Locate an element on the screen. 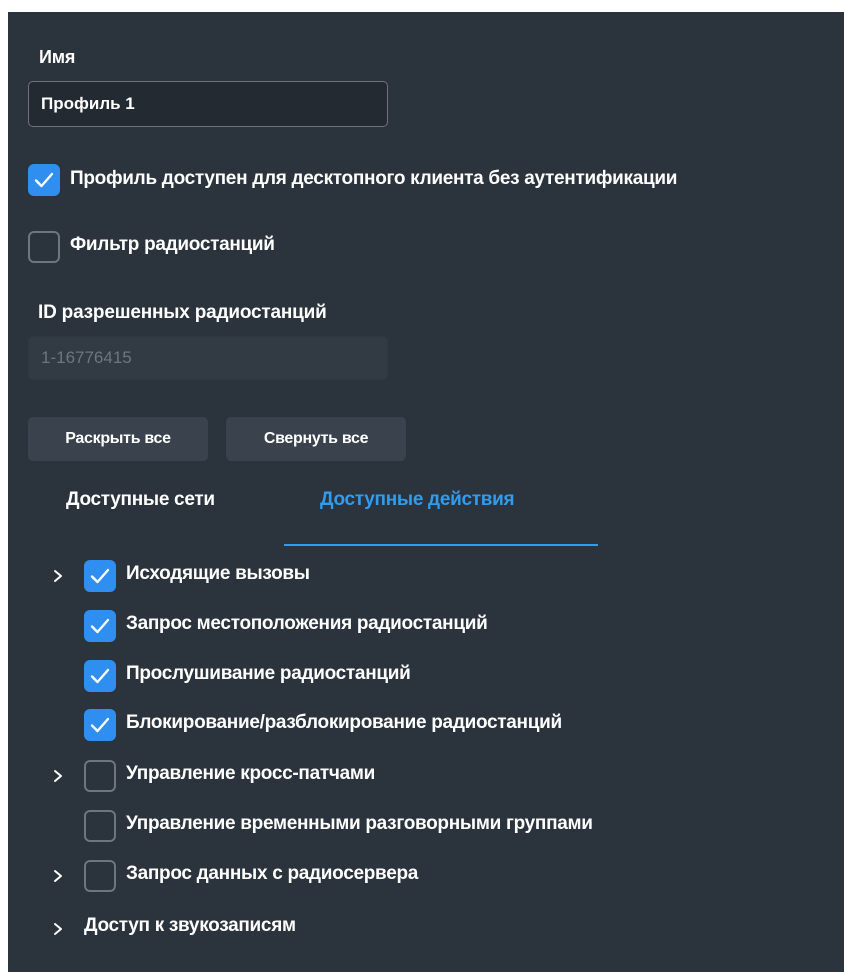 The height and width of the screenshot is (972, 844). name-input-value: Профиль 1 is located at coordinates (88, 103).